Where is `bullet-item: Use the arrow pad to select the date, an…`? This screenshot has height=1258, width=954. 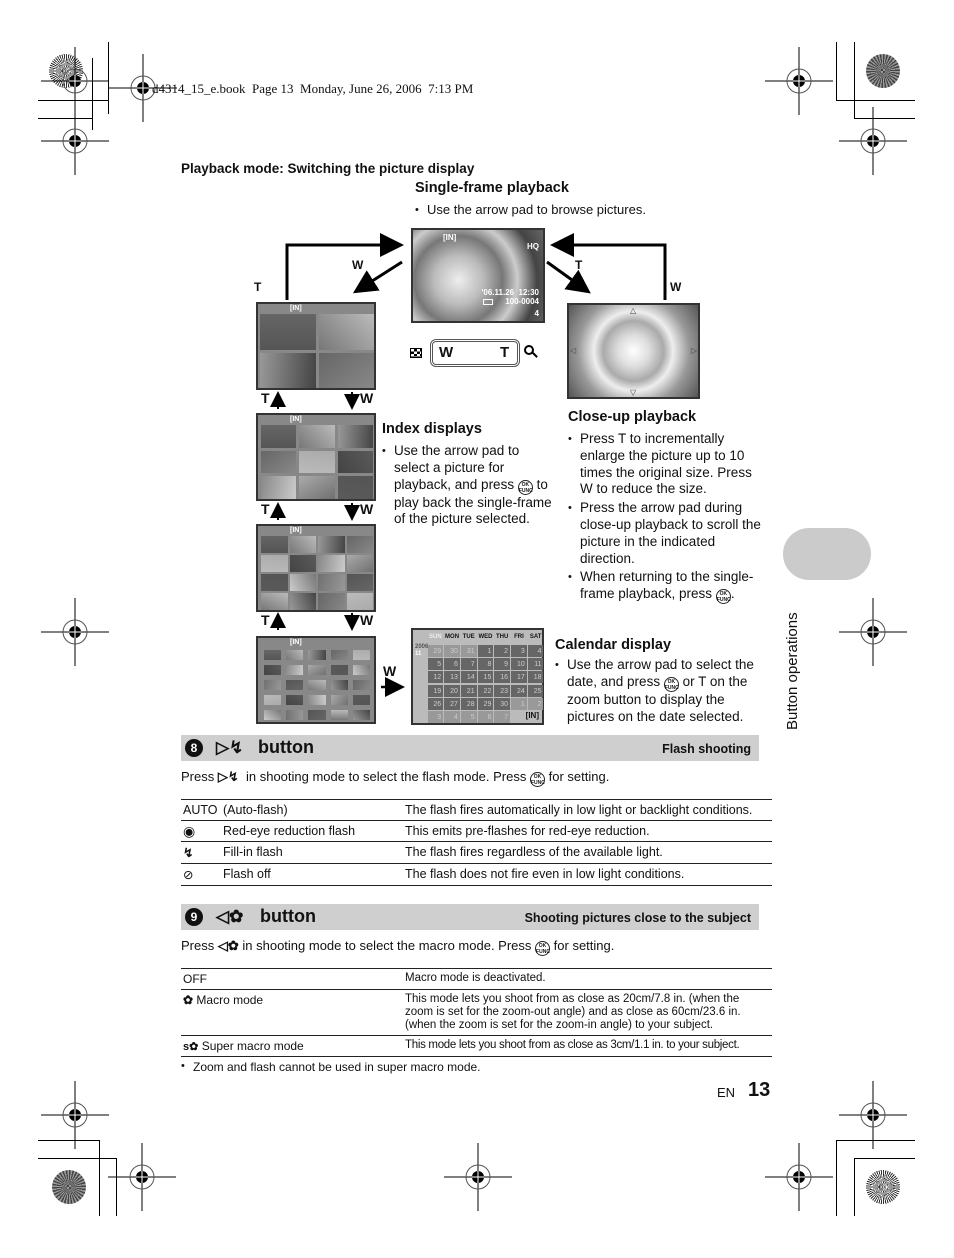 bullet-item: Use the arrow pad to select the date, an… is located at coordinates (660, 691).